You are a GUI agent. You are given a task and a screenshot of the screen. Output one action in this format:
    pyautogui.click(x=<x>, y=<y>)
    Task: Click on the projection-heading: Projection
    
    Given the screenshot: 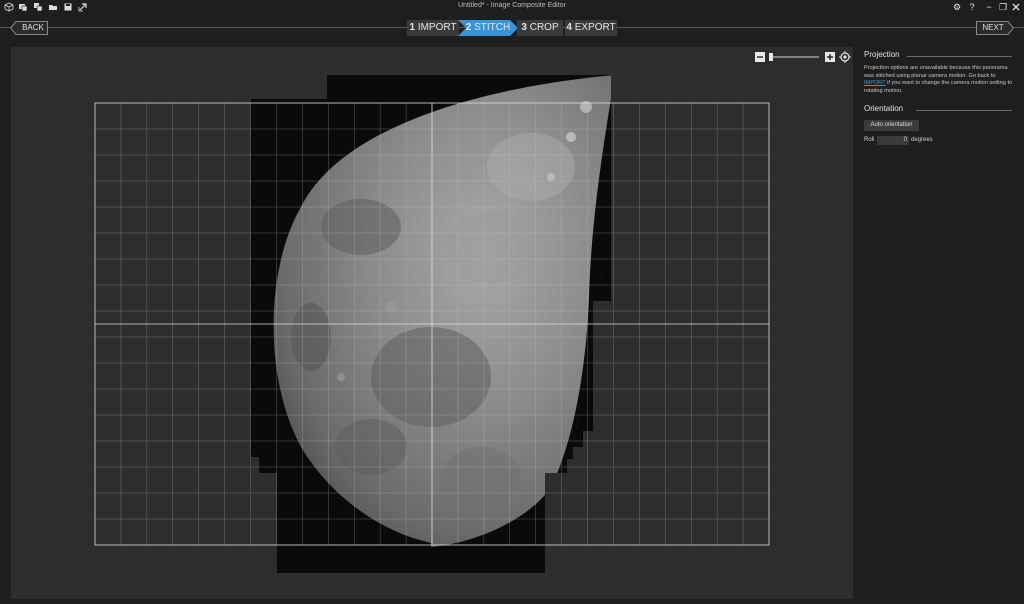 What is the action you would take?
    pyautogui.click(x=882, y=54)
    